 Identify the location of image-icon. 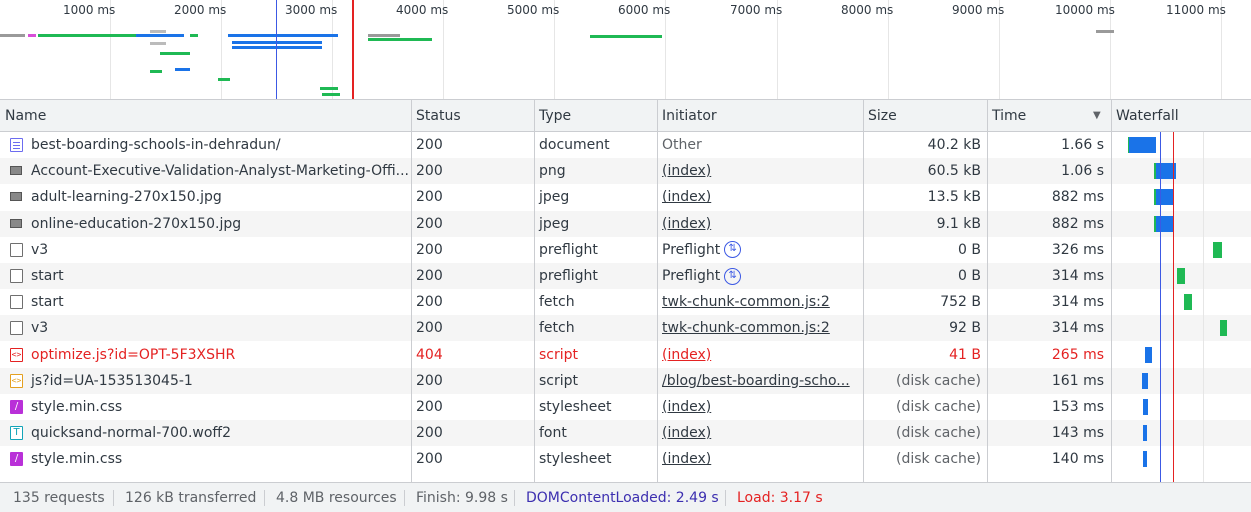
(16, 223).